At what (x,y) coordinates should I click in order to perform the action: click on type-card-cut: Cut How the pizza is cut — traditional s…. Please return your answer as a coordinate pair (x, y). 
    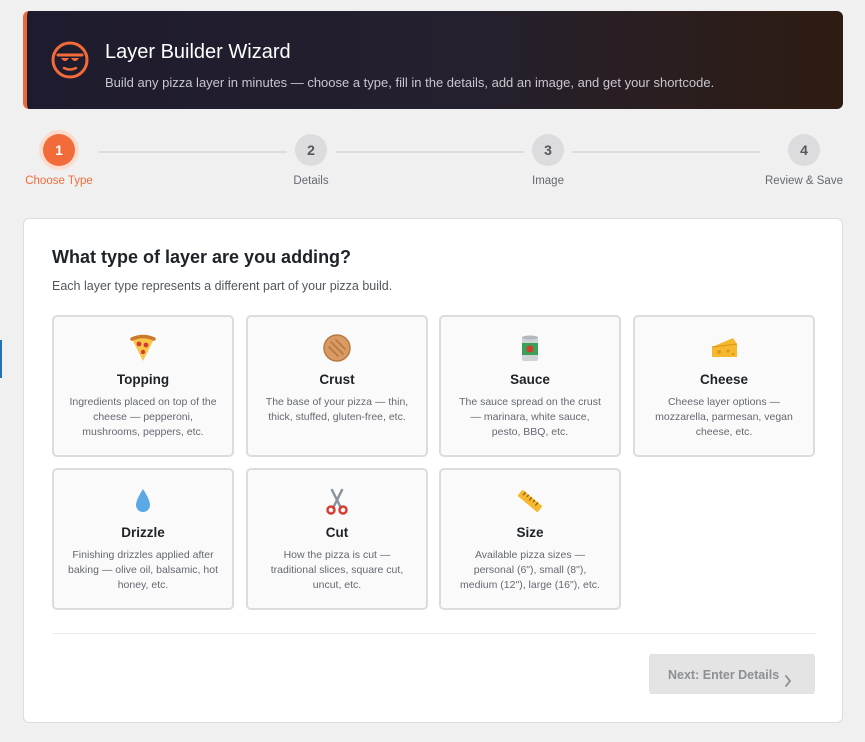
    Looking at the image, I should click on (337, 539).